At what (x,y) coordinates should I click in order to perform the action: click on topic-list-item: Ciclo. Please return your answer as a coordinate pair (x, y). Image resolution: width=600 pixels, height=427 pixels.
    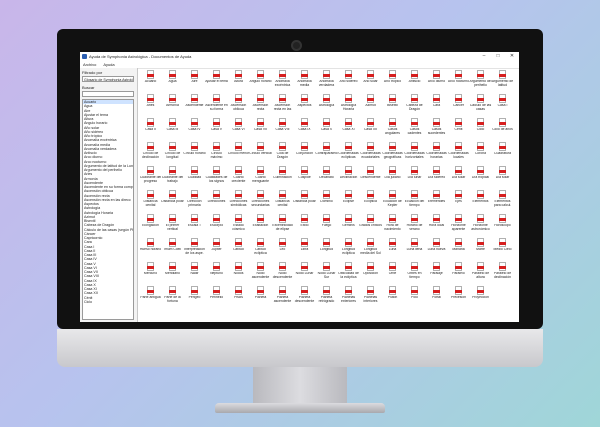
    Looking at the image, I should click on (108, 302).